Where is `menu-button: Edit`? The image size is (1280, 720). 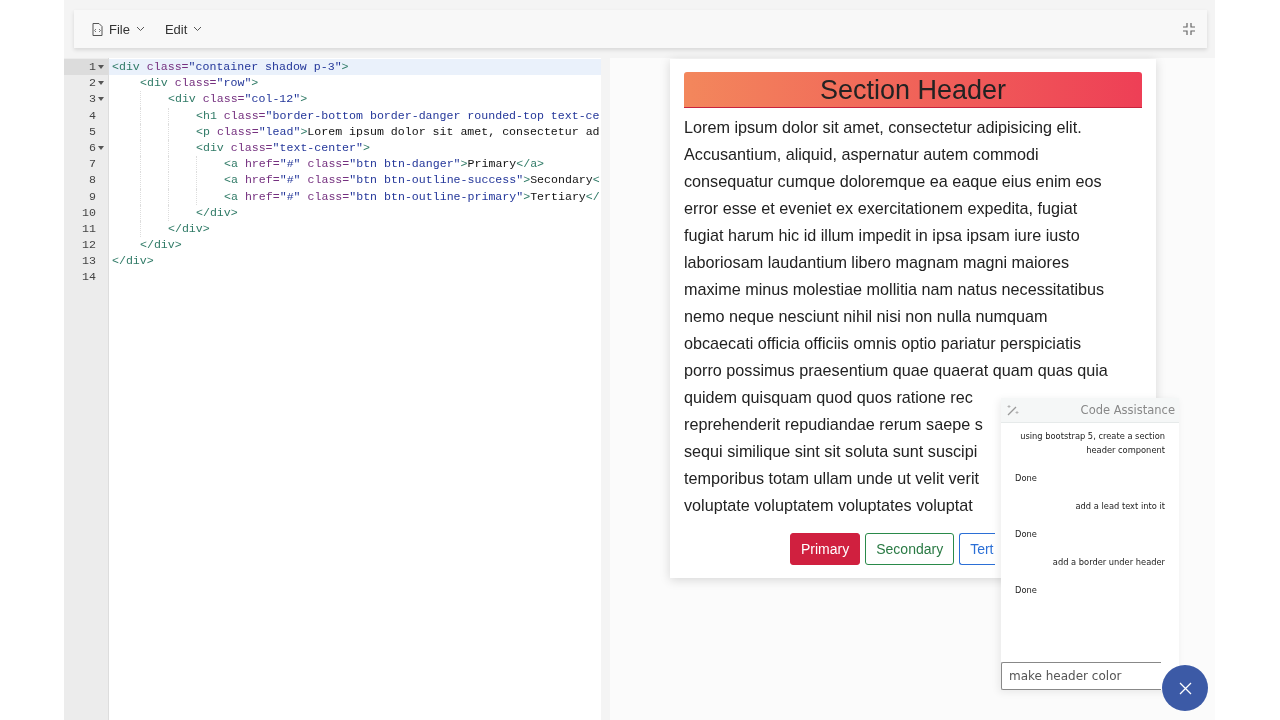
menu-button: Edit is located at coordinates (183, 29).